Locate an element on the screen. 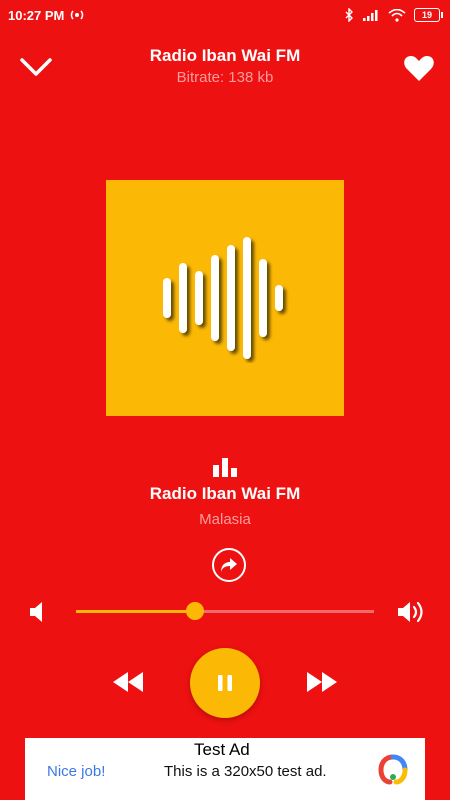 This screenshot has width=450, height=800. ad-logo-icon is located at coordinates (393, 769).